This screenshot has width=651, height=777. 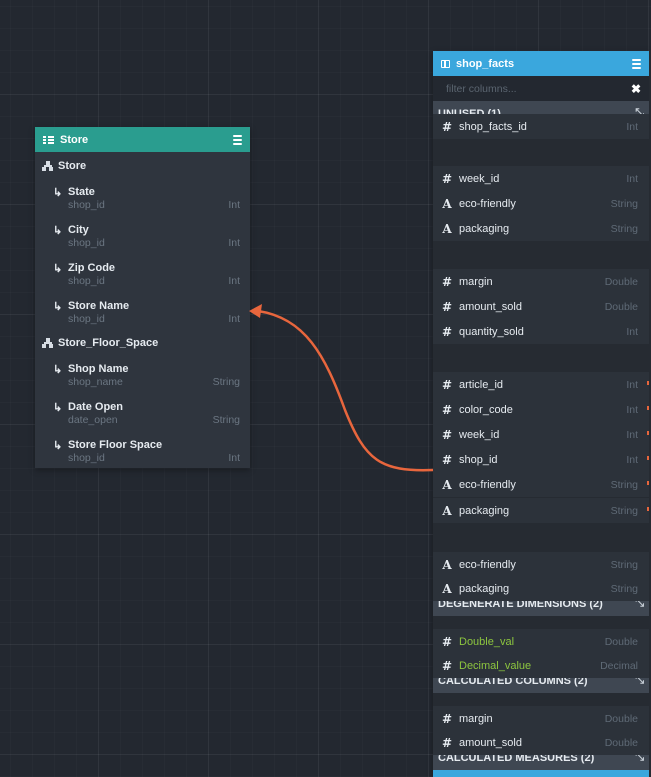 What do you see at coordinates (255, 311) in the screenshot?
I see `relationship-arrowhead-icon` at bounding box center [255, 311].